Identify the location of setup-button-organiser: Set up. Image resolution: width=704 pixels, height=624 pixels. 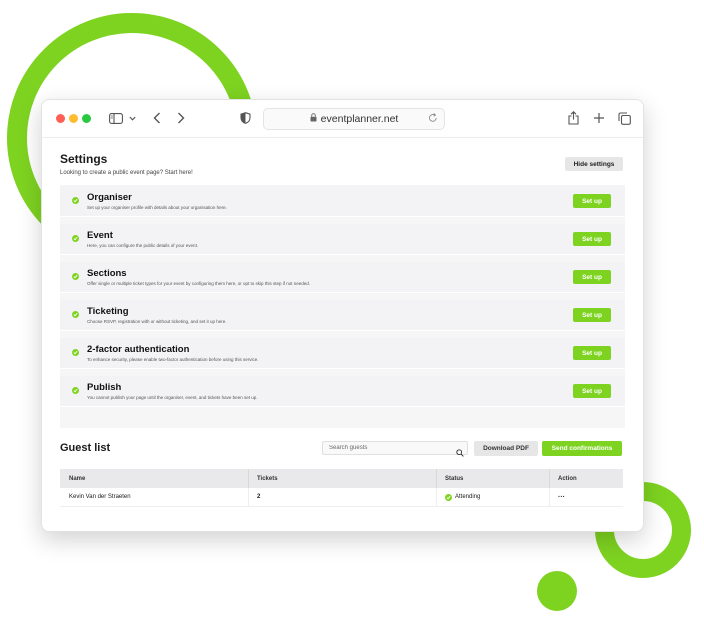
(592, 201).